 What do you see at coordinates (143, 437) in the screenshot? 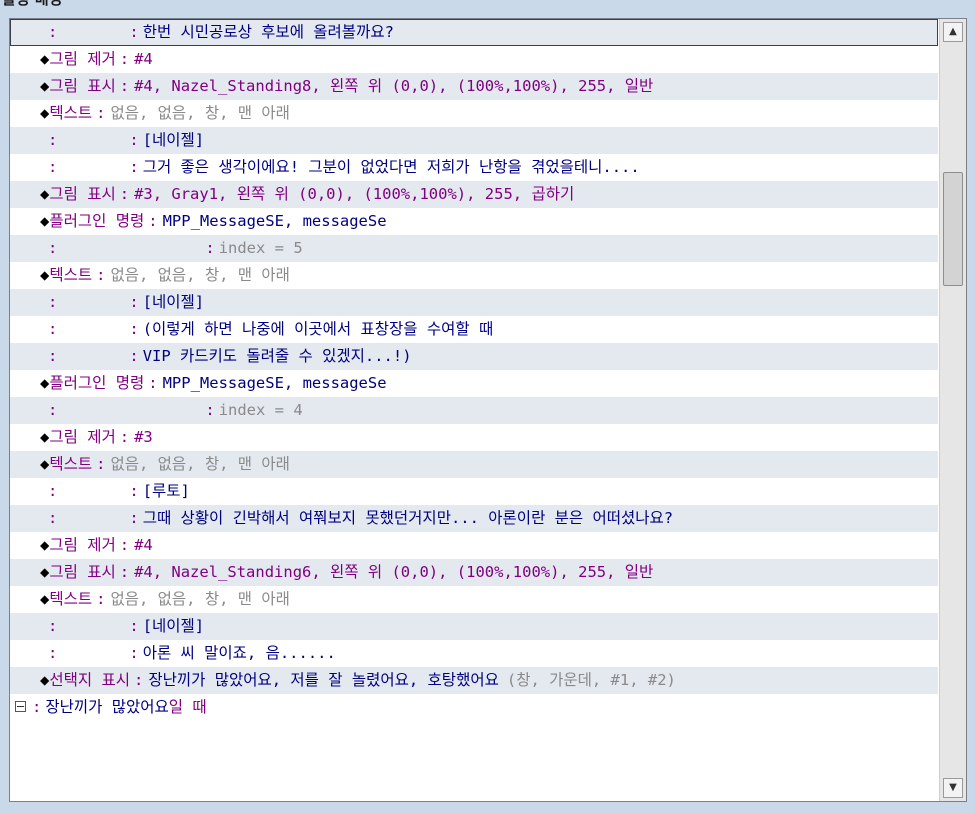
I see `command-args: #3` at bounding box center [143, 437].